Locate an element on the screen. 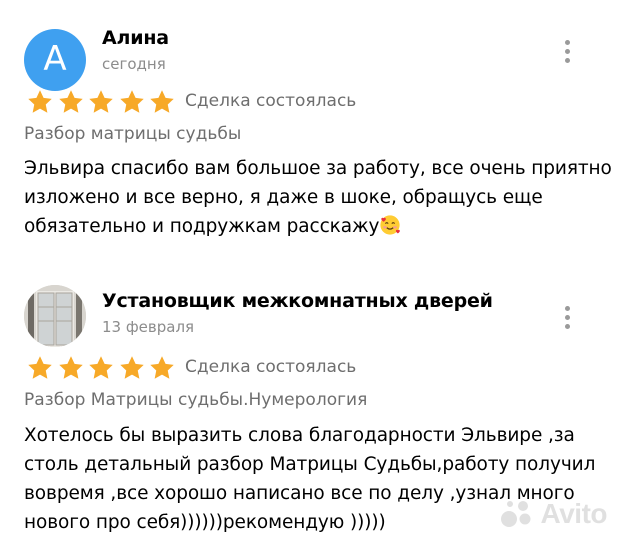 This screenshot has height=540, width=619. avito-watermark: Avito is located at coordinates (553, 514).